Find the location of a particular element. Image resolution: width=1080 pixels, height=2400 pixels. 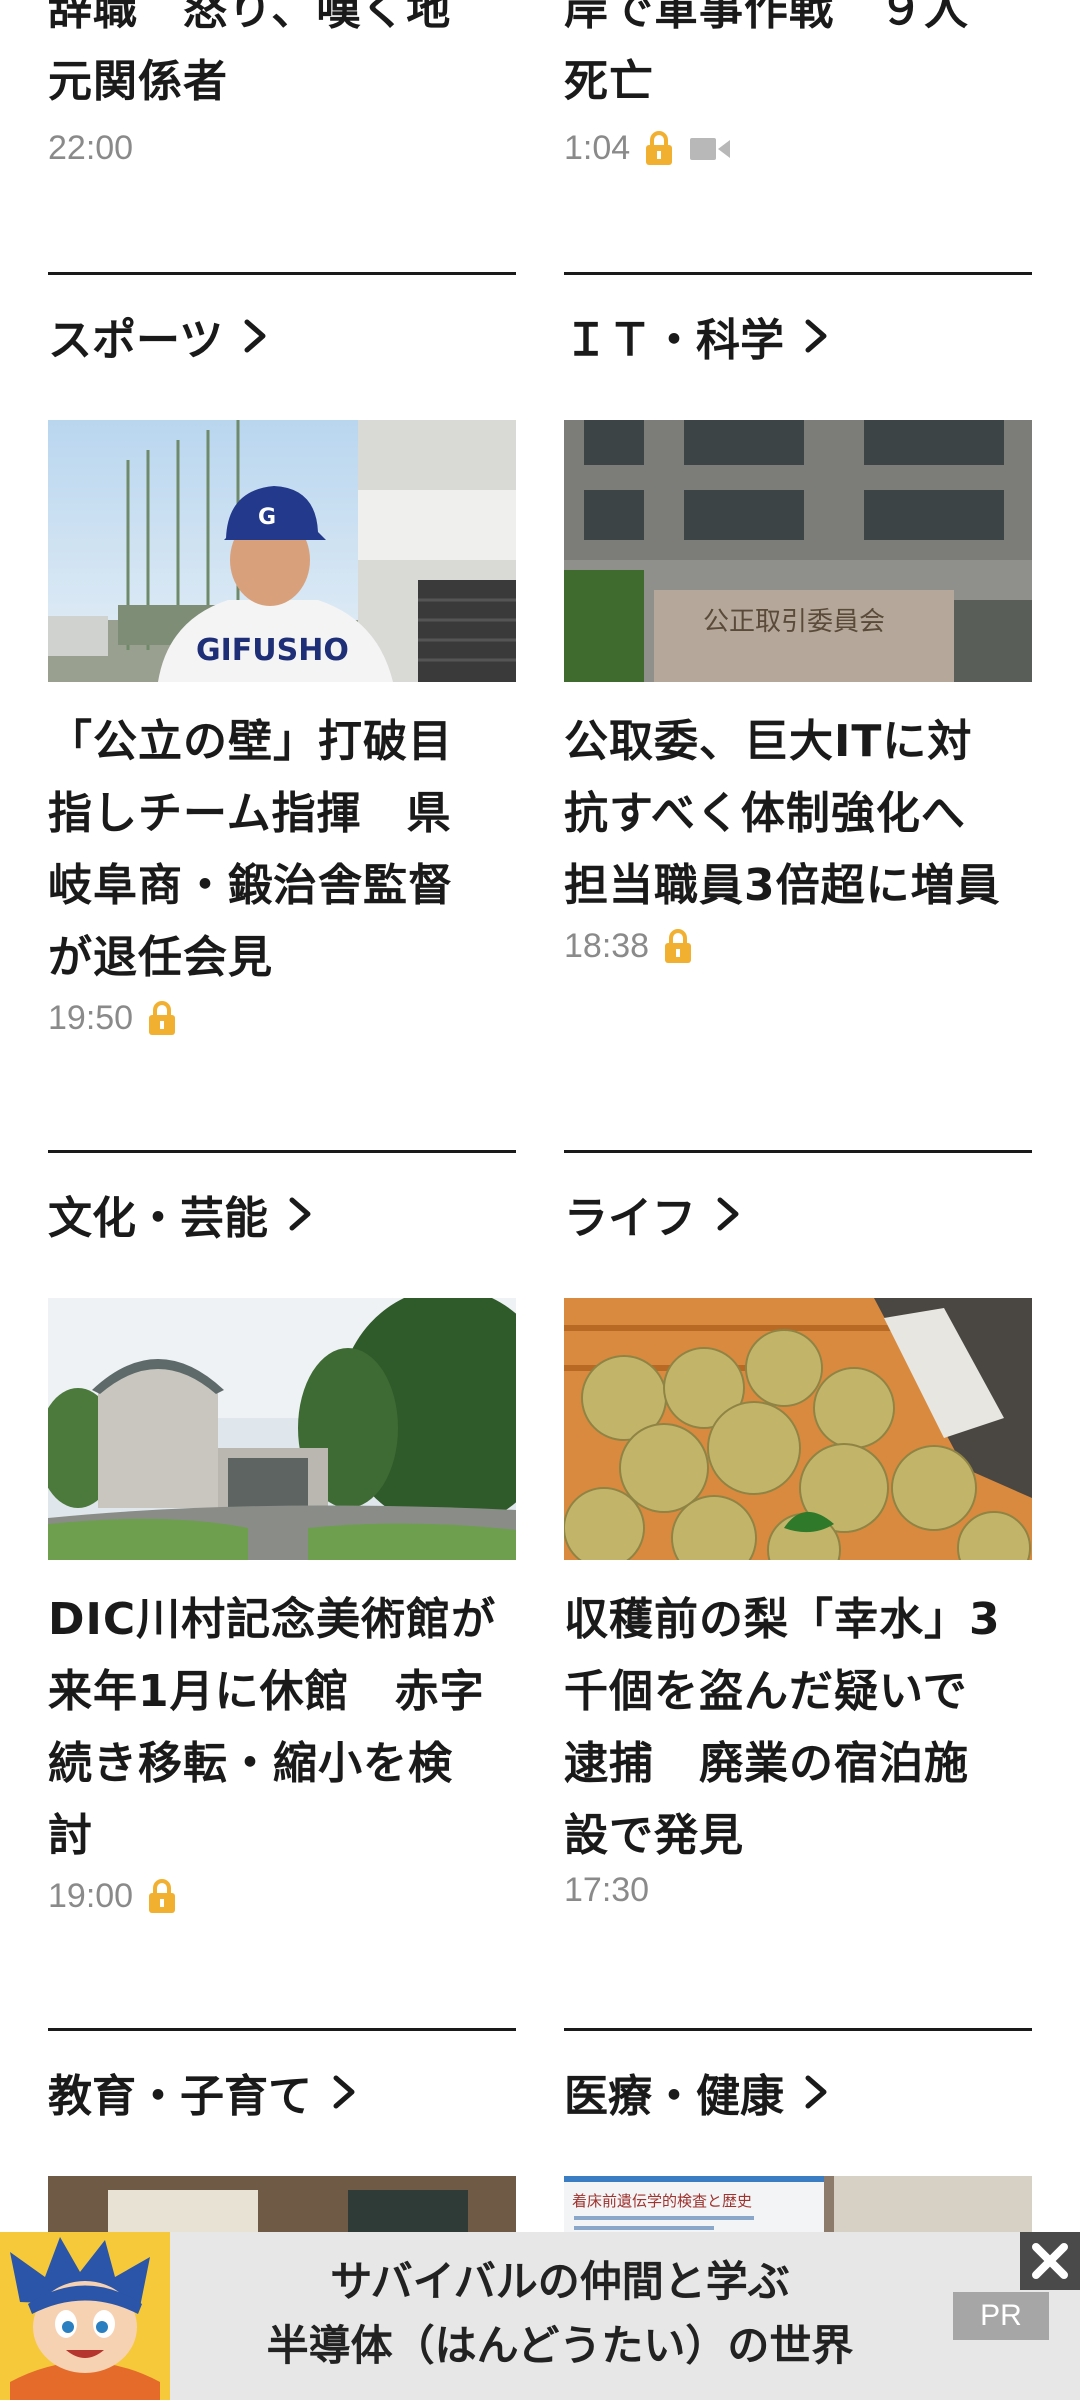

slide-title: 着床前遺伝学的検査と歴史 is located at coordinates (662, 2201).